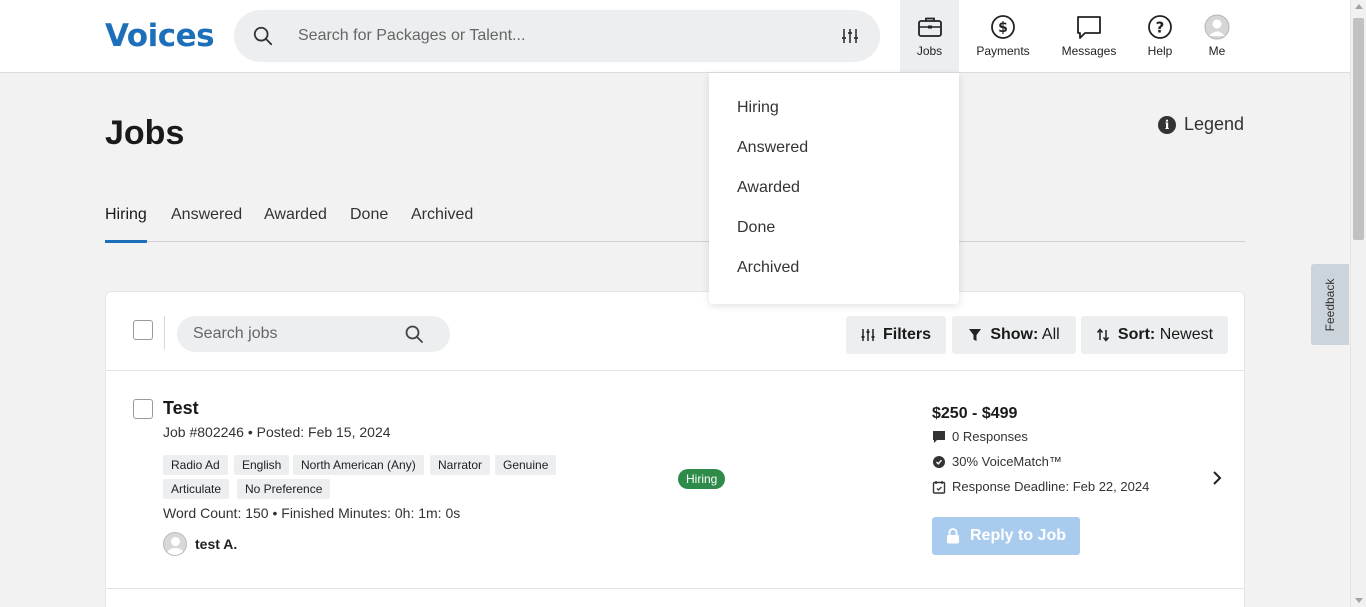 This screenshot has width=1366, height=607. I want to click on job-author: test A., so click(200, 544).